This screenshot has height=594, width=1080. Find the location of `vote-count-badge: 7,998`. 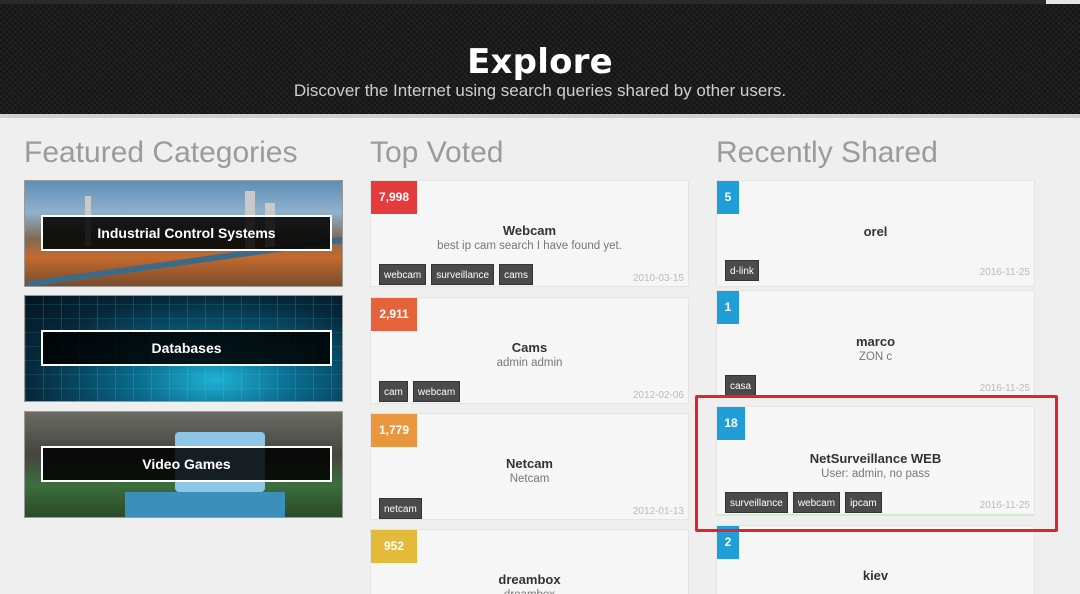

vote-count-badge: 7,998 is located at coordinates (394, 197).